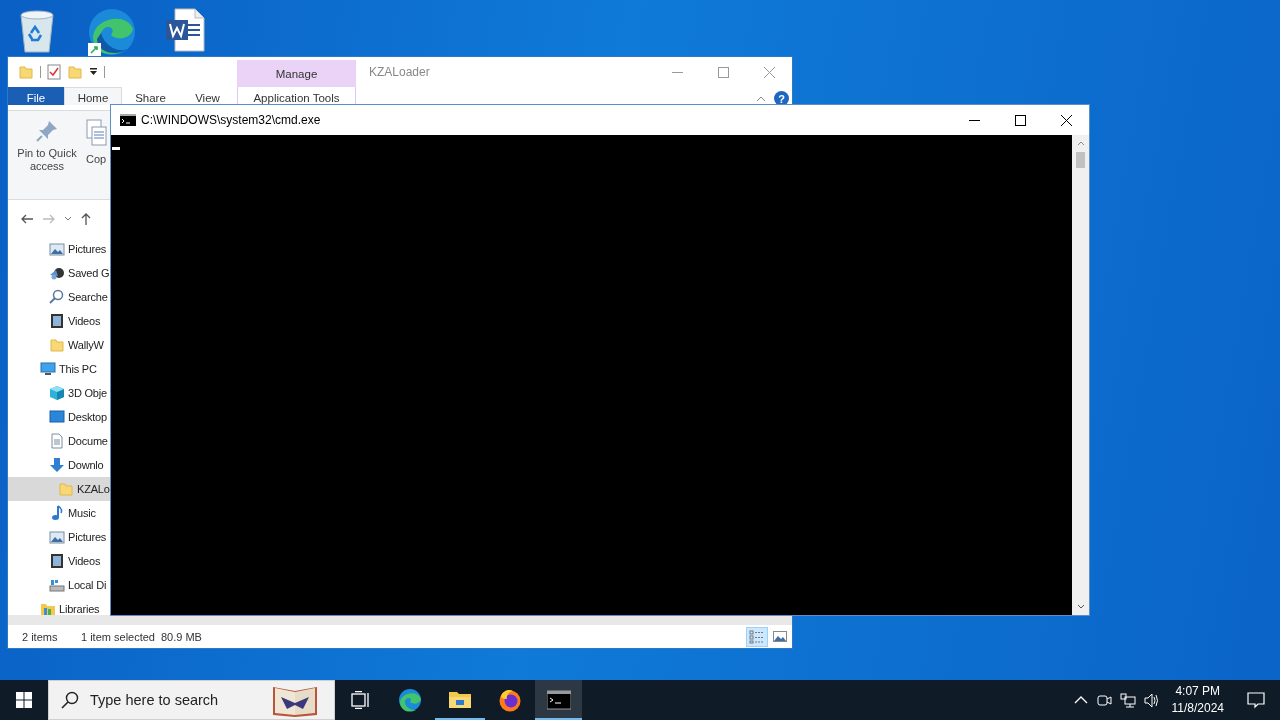 The height and width of the screenshot is (720, 1280). Describe the element at coordinates (1198, 691) in the screenshot. I see `clock-time: 4:07 PM` at that location.